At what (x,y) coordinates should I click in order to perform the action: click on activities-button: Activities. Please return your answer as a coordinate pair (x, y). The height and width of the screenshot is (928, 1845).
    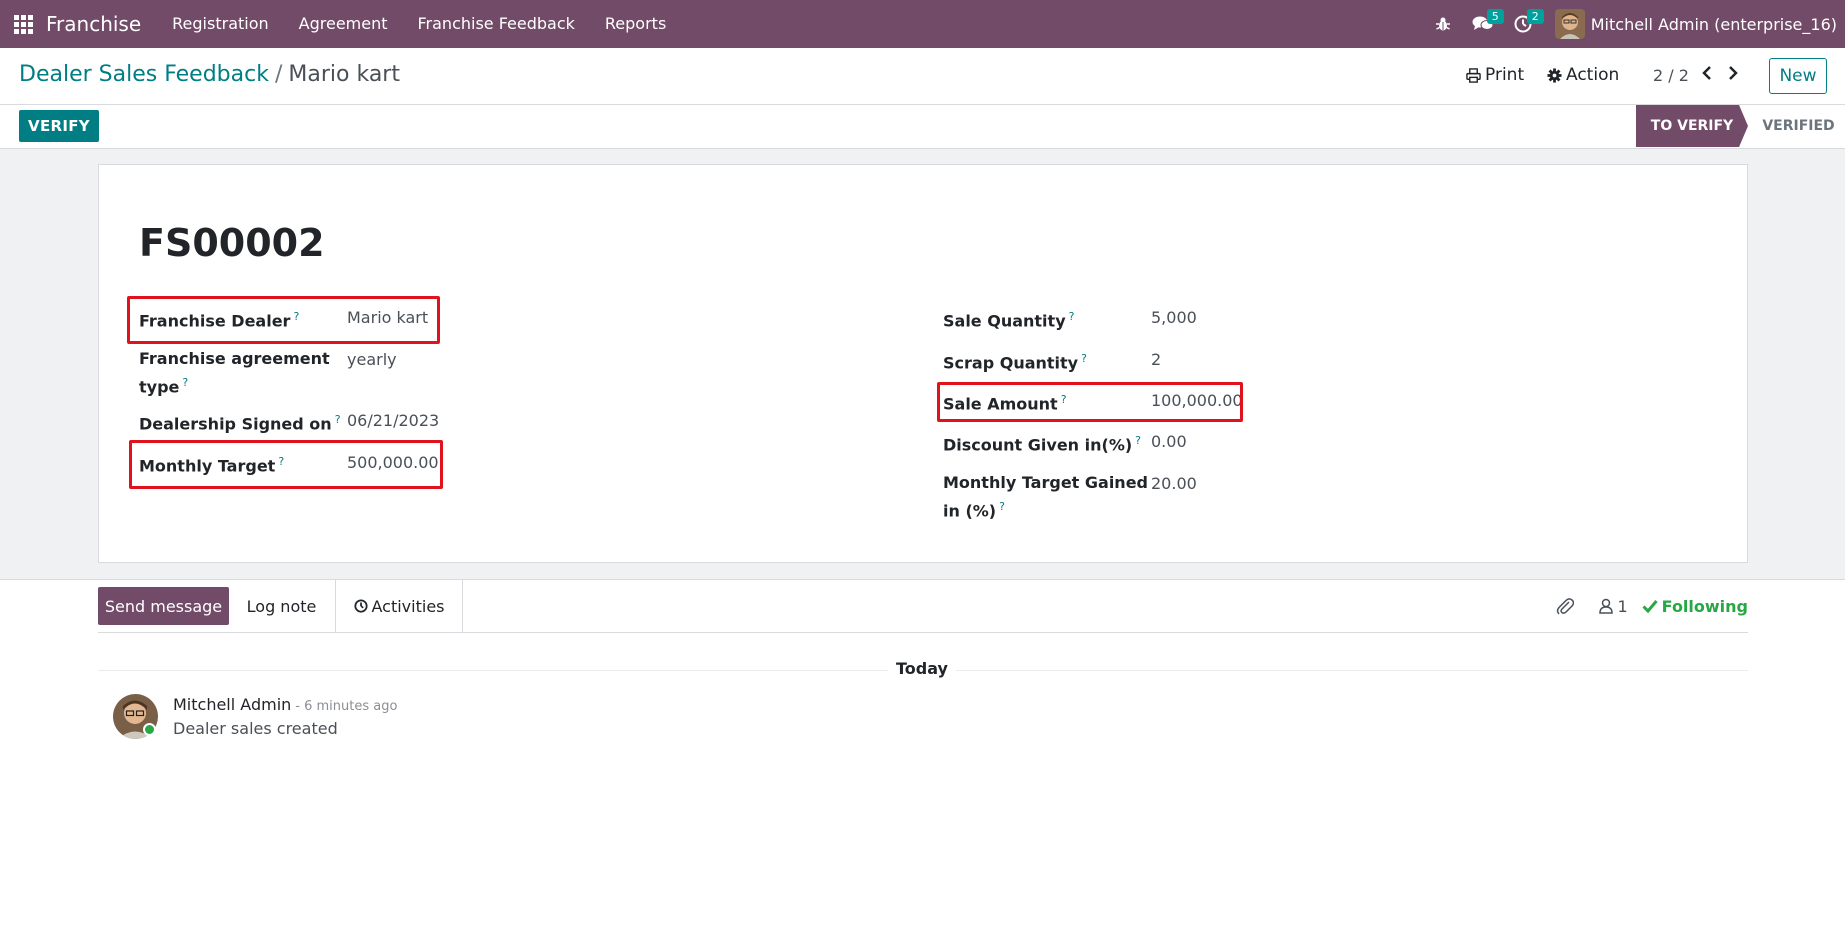
    Looking at the image, I should click on (399, 606).